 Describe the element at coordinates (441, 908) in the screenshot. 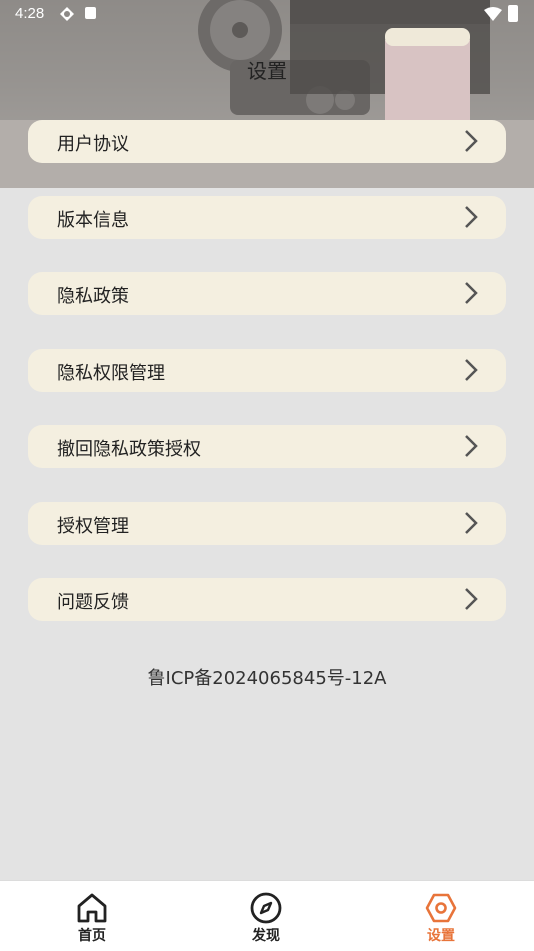

I see `settings-hexagon-icon` at that location.